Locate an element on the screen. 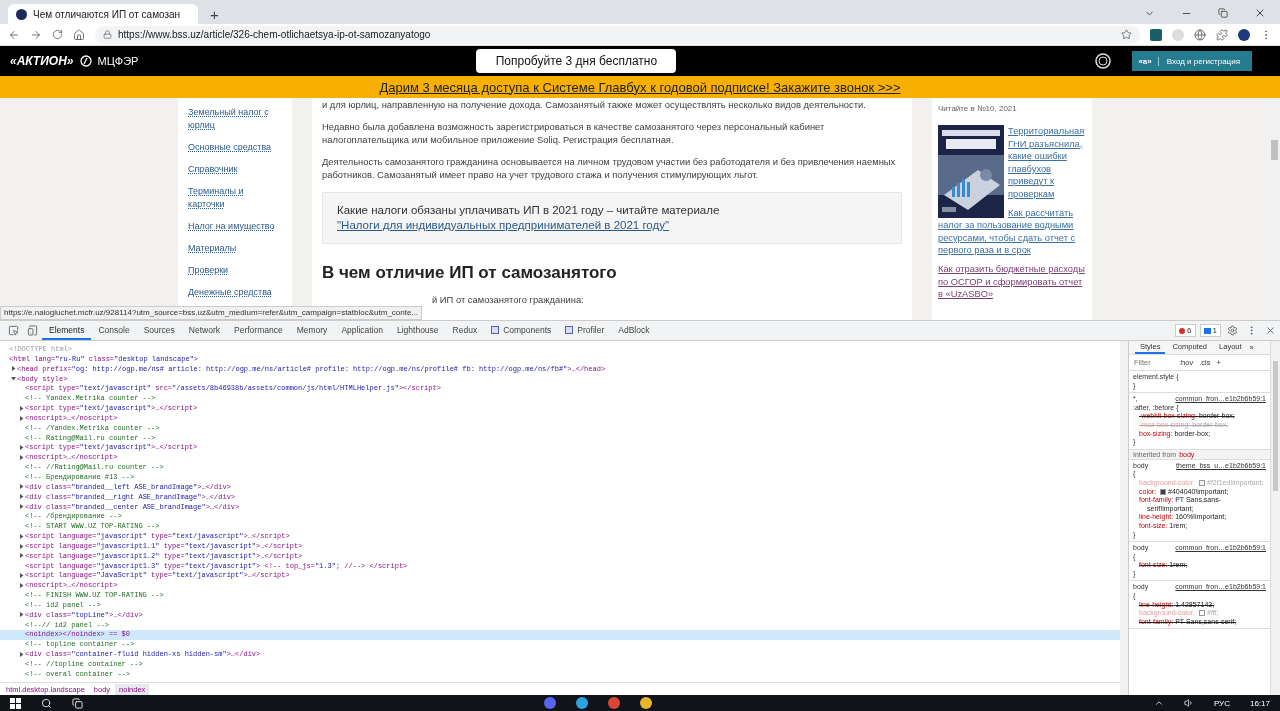  devtools-tab: AdBlock is located at coordinates (634, 330).